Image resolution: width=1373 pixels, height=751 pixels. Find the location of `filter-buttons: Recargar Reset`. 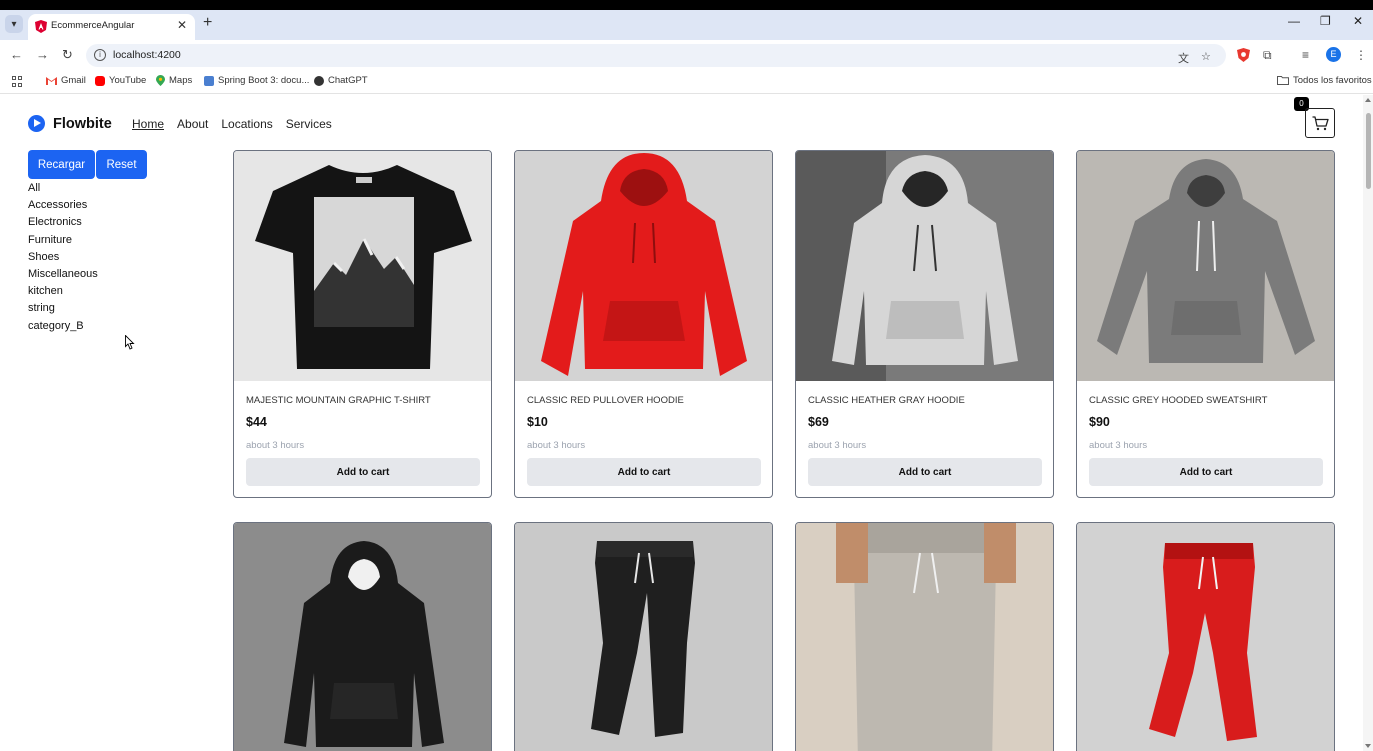

filter-buttons: Recargar Reset is located at coordinates (87, 164).